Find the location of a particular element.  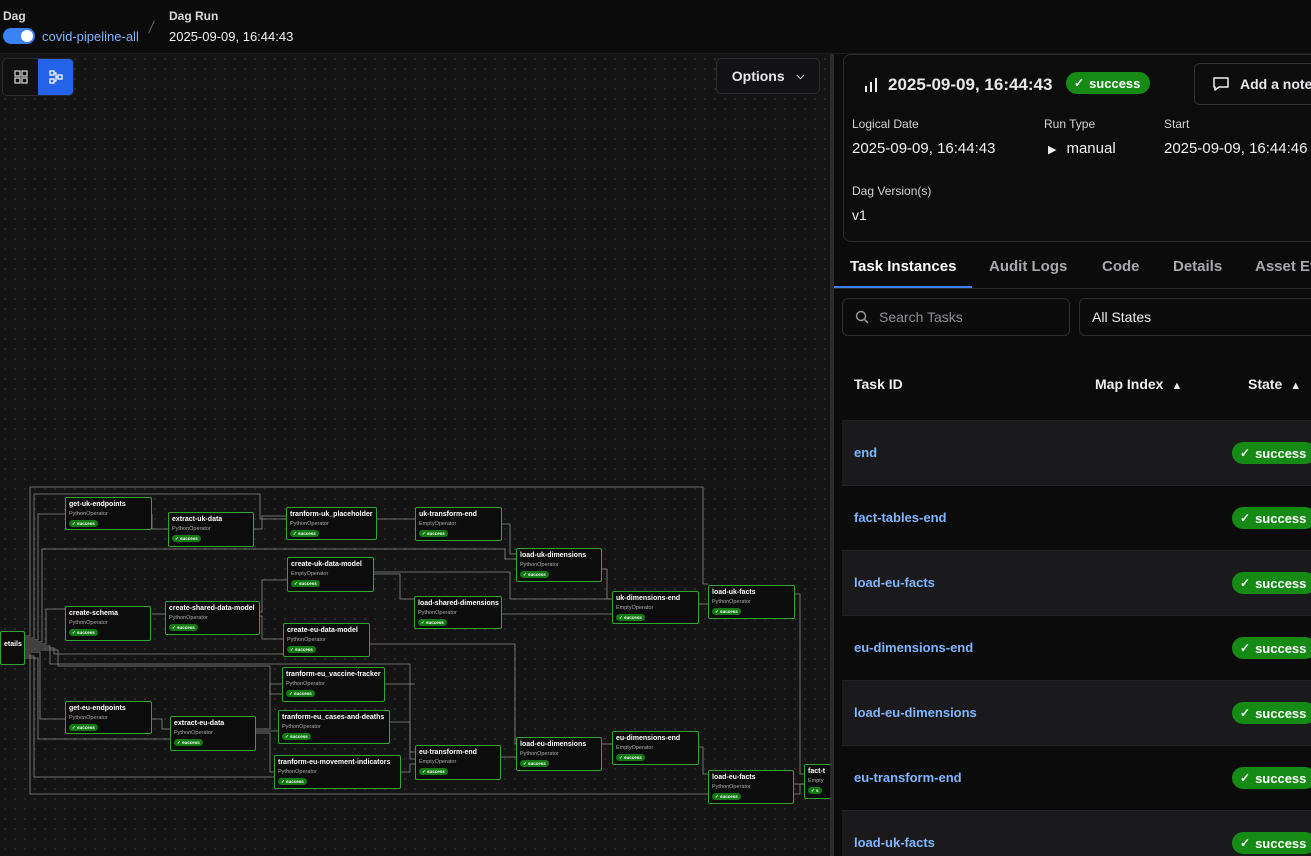

column-task-id: Task ID is located at coordinates (878, 384).